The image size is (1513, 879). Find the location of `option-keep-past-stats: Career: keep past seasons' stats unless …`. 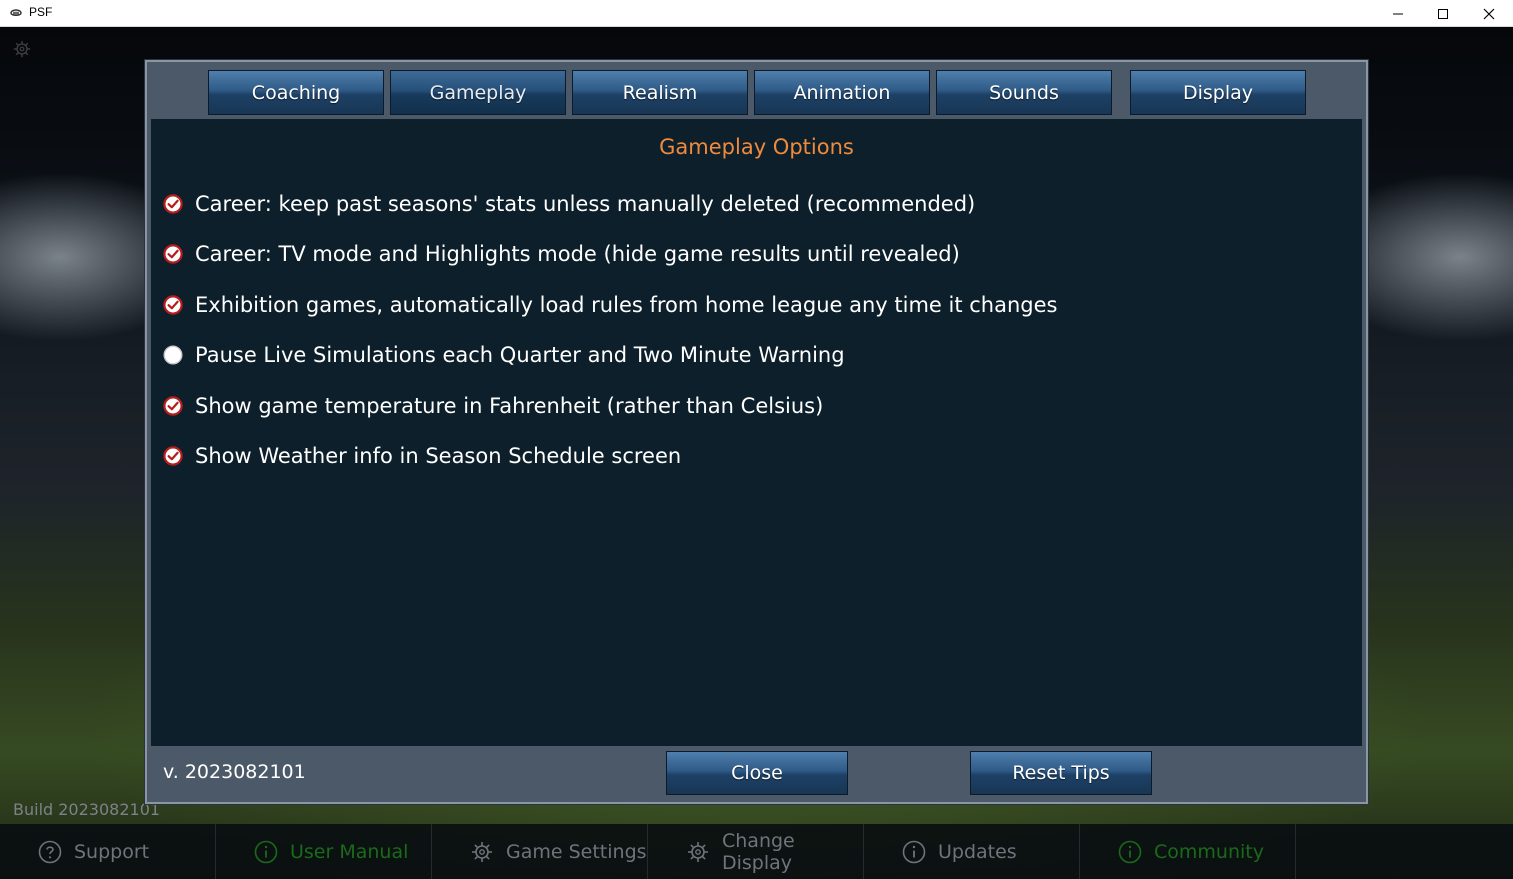

option-keep-past-stats: Career: keep past seasons' stats unless … is located at coordinates (569, 204).